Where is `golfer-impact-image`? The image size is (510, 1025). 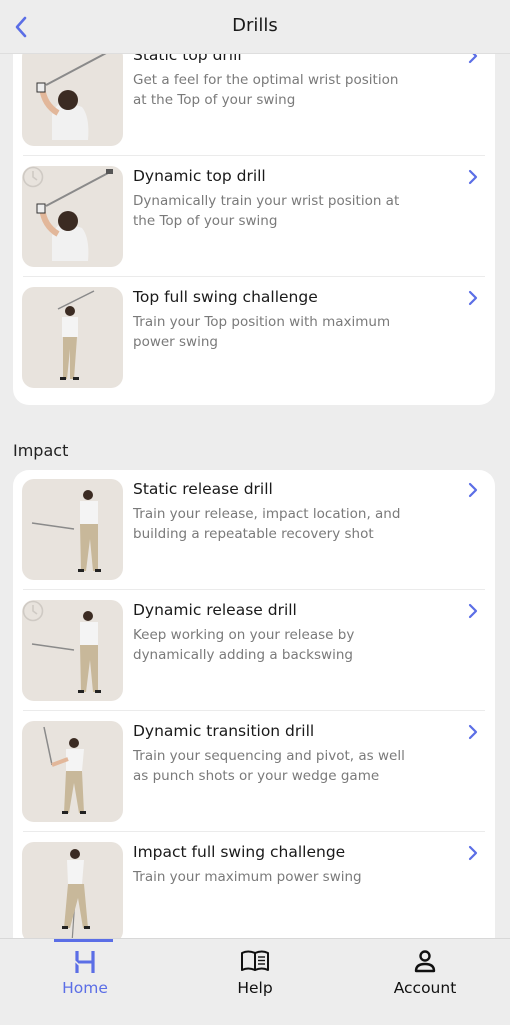
golfer-impact-image is located at coordinates (76, 893).